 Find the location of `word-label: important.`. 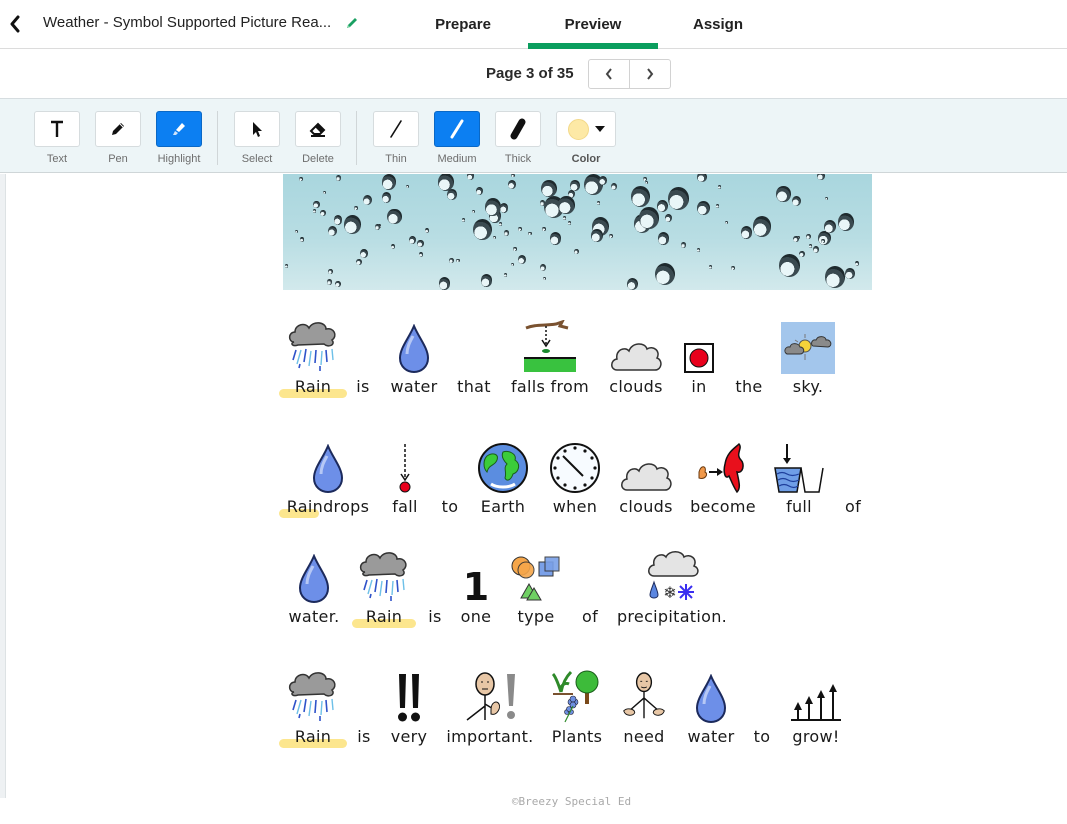

word-label: important. is located at coordinates (490, 736).